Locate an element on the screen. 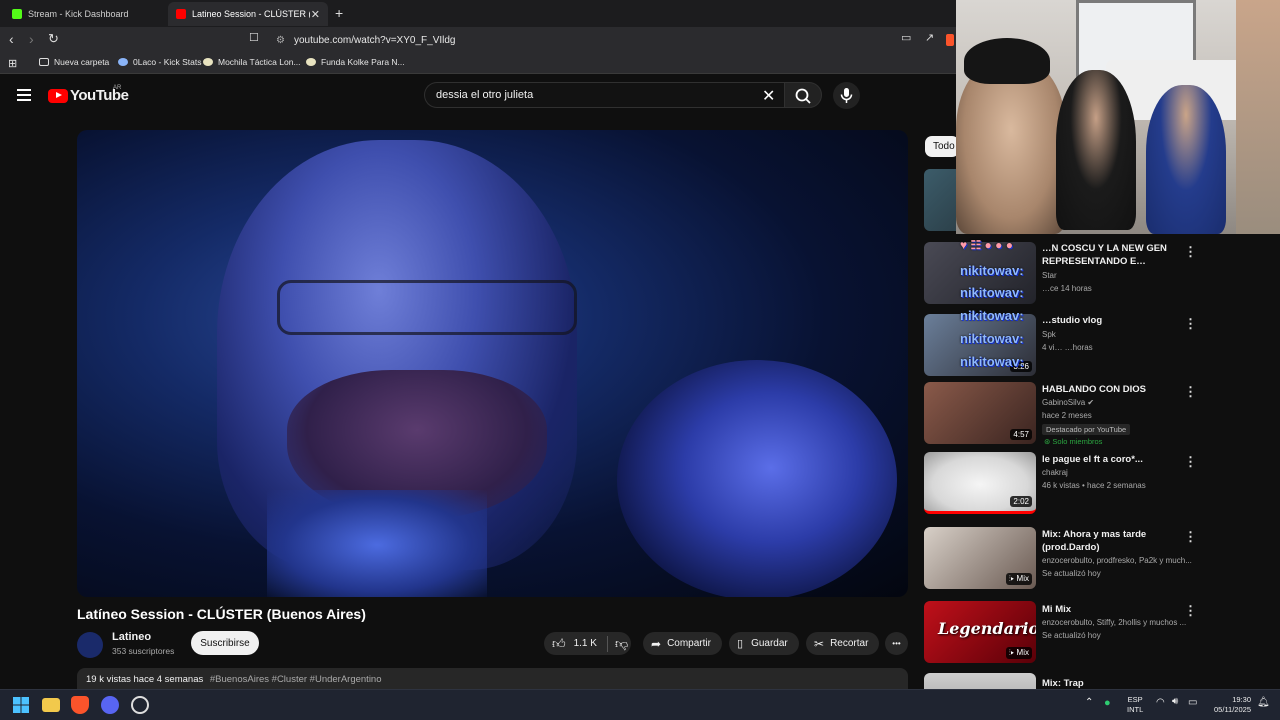  reload-icon: ↻ is located at coordinates (53, 39).